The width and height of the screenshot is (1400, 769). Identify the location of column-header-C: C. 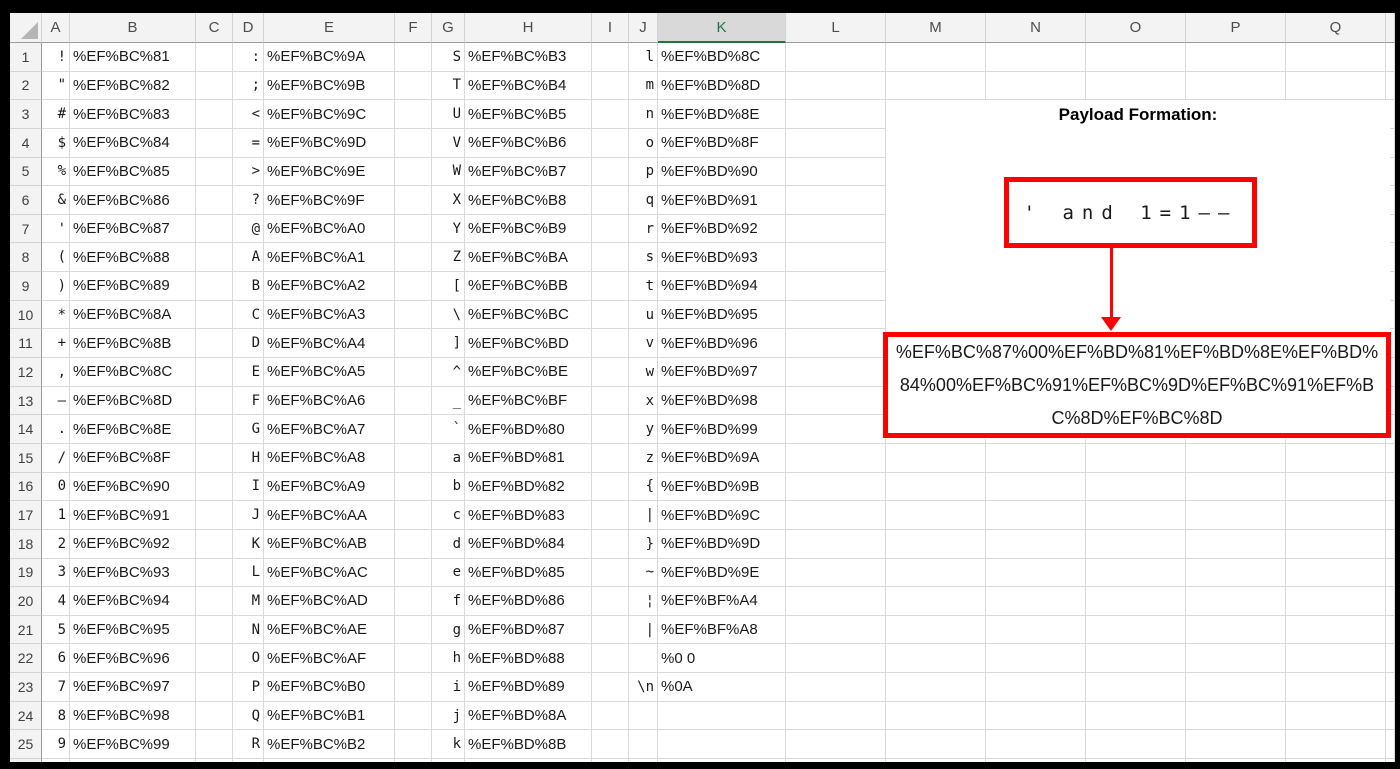
(214, 28).